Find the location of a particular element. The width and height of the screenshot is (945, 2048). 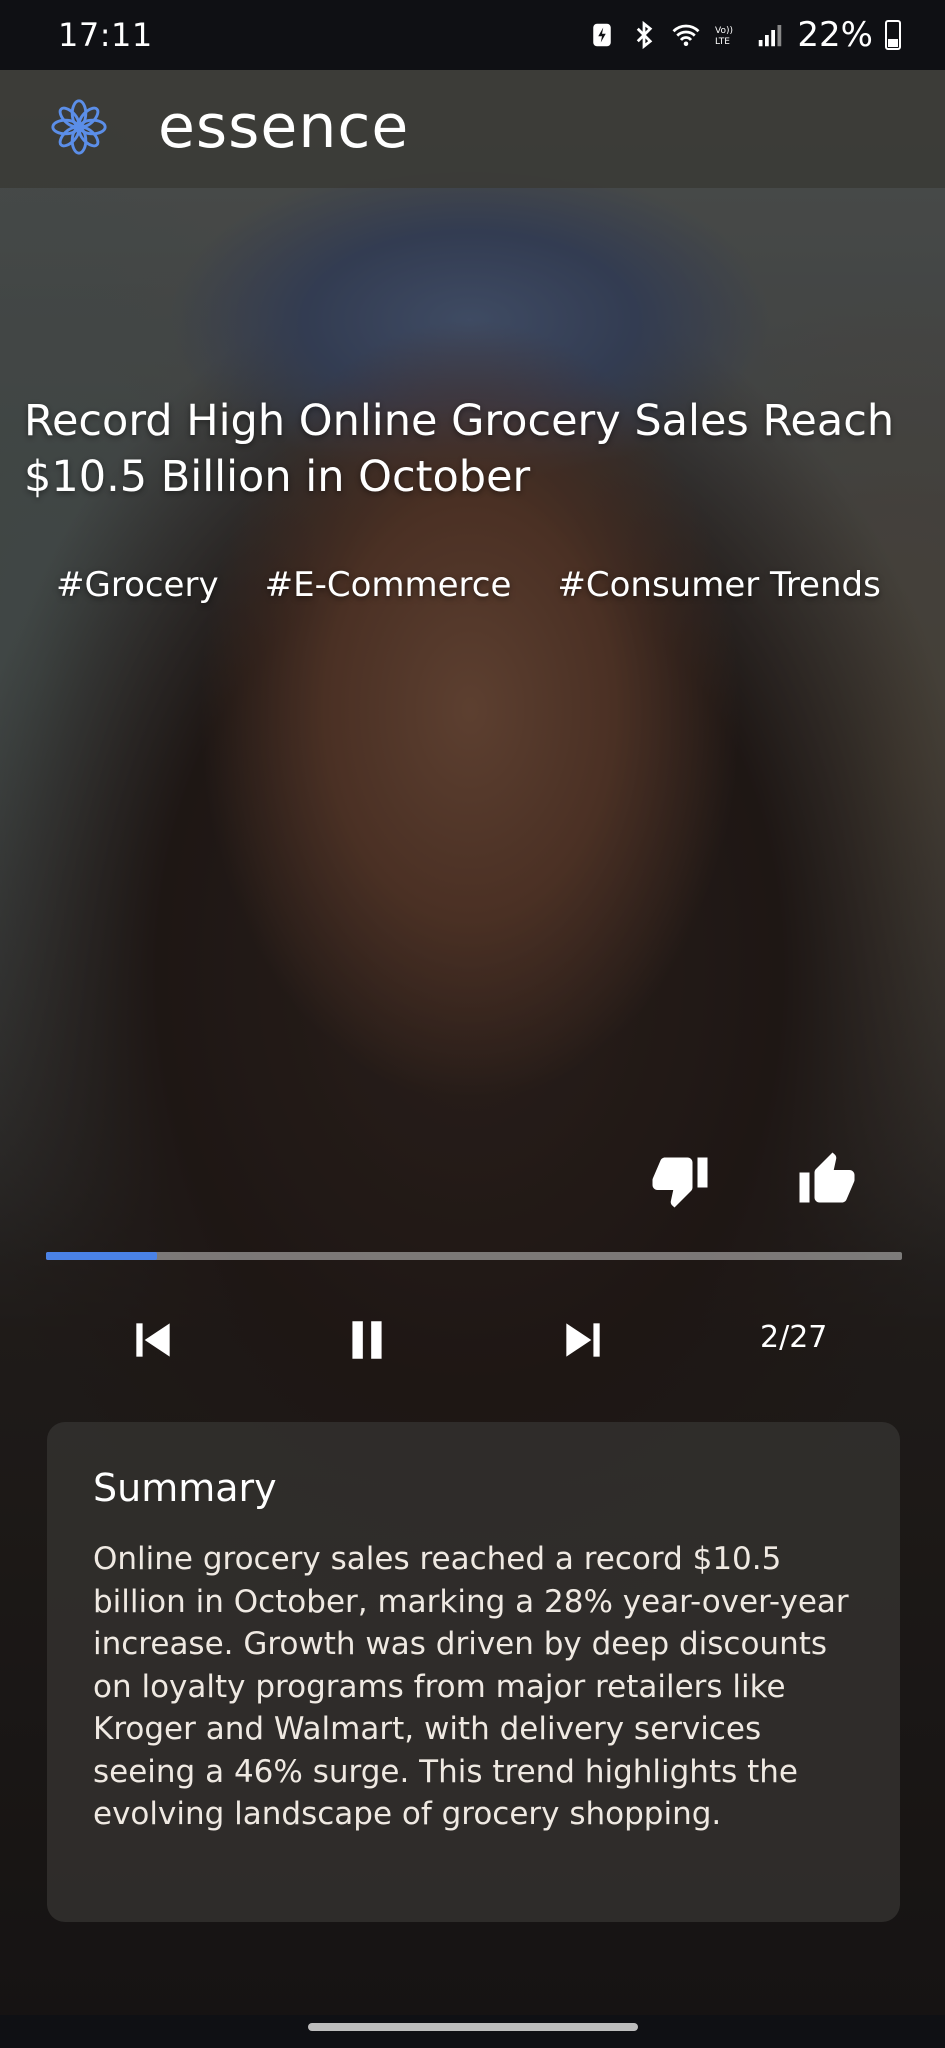

system-nav-bar is located at coordinates (472, 2031).